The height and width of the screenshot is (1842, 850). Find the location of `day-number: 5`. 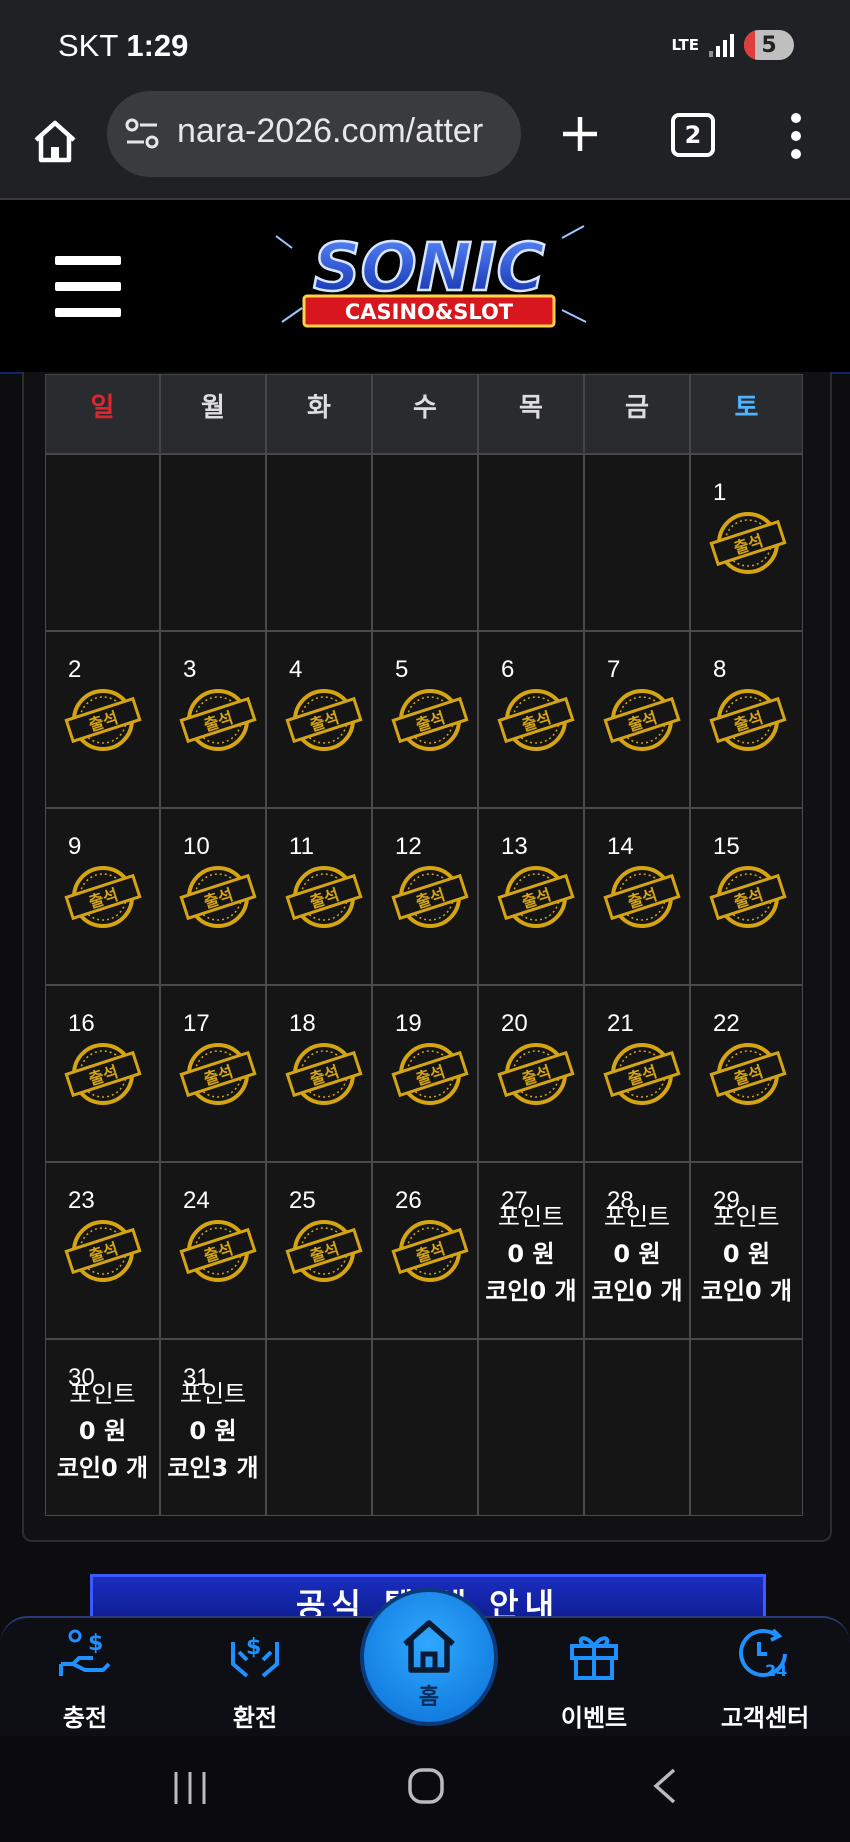

day-number: 5 is located at coordinates (402, 669).